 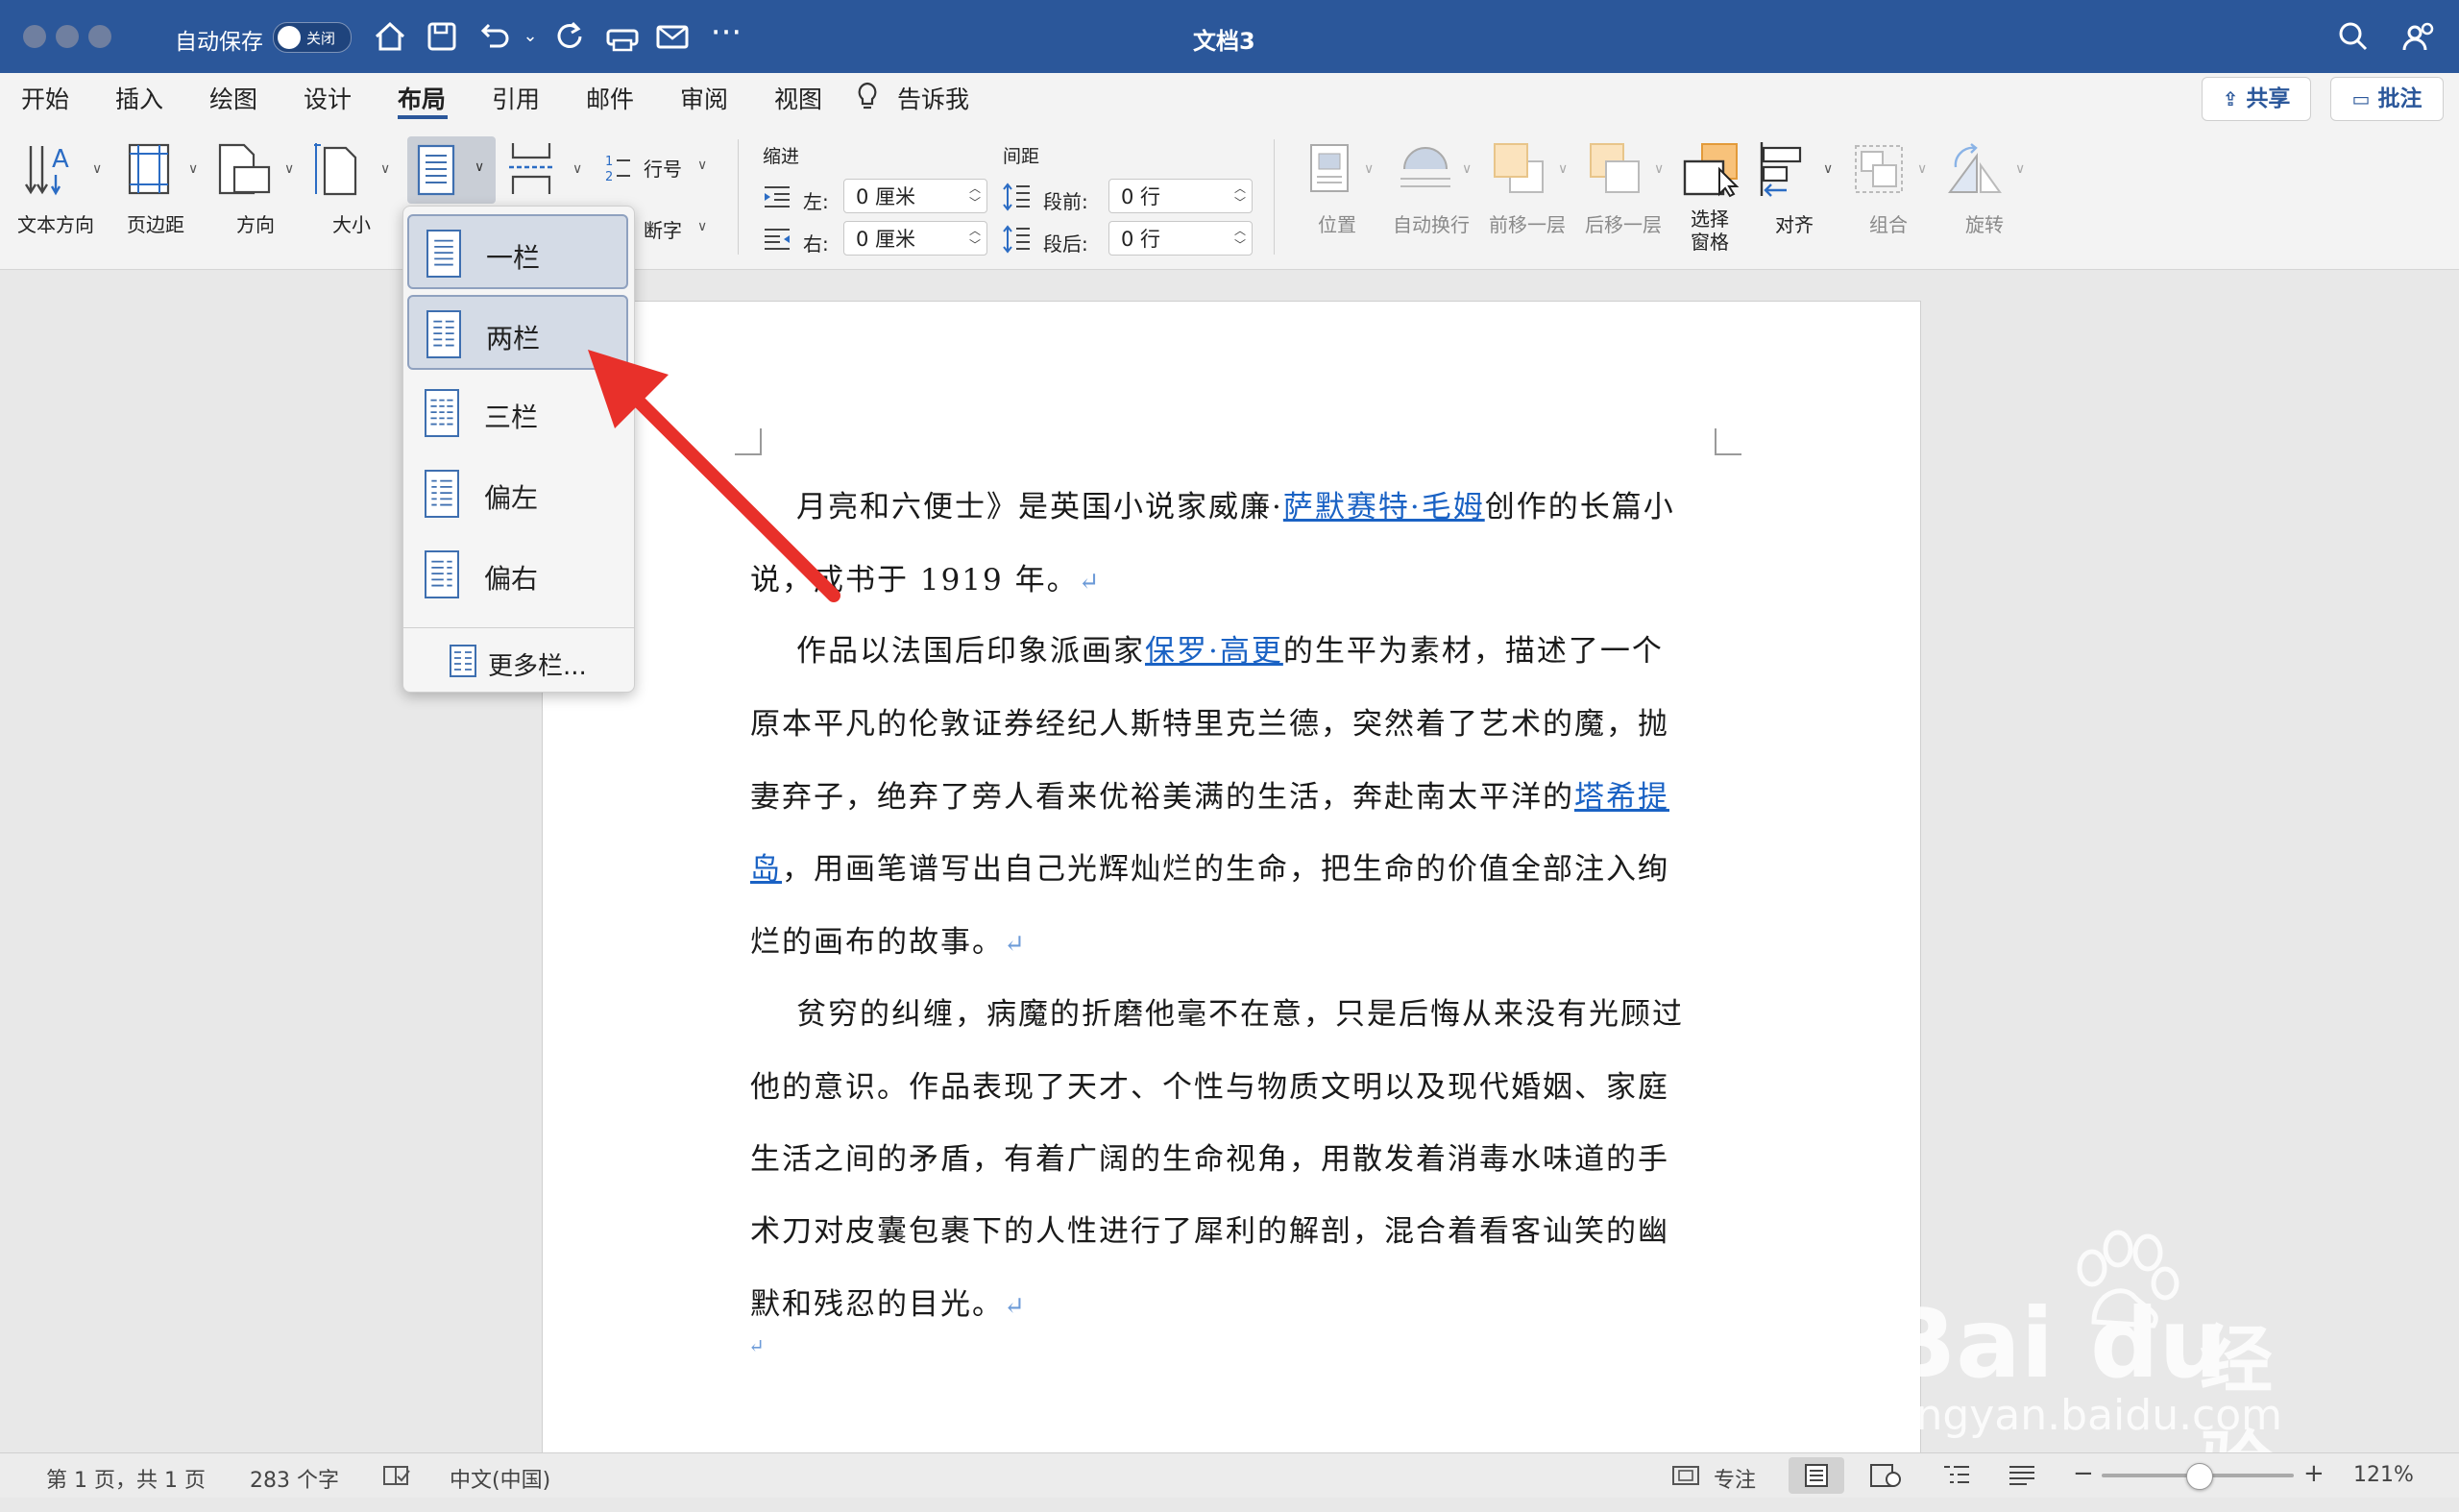 I want to click on print-layout-view-button, so click(x=1816, y=1475).